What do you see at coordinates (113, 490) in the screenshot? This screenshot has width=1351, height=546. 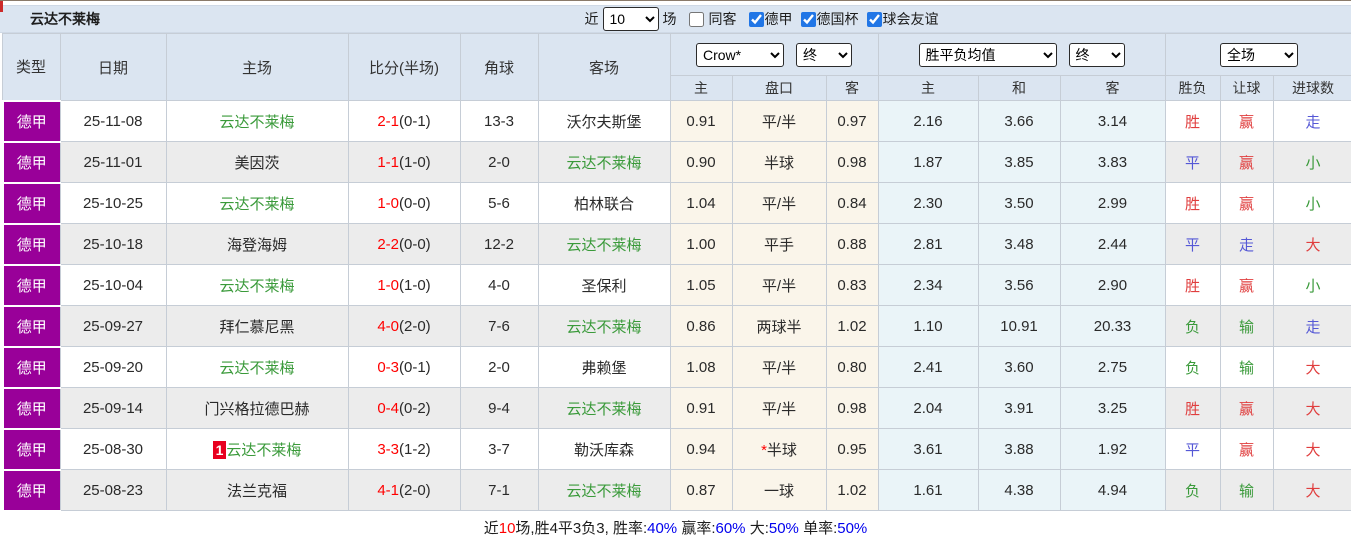 I see `match-date: 25-08-23` at bounding box center [113, 490].